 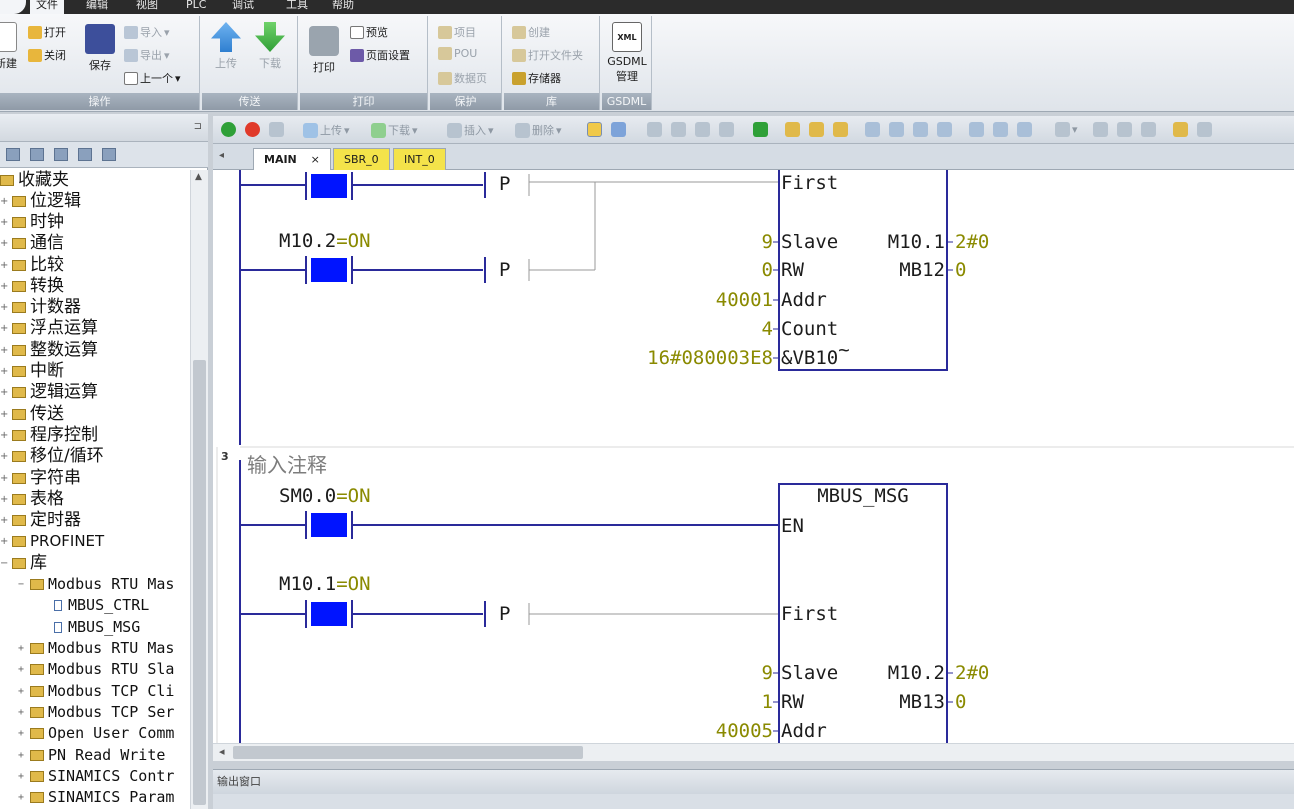 What do you see at coordinates (326, 130) in the screenshot?
I see `toolbar-upload-button: 上传 ▾` at bounding box center [326, 130].